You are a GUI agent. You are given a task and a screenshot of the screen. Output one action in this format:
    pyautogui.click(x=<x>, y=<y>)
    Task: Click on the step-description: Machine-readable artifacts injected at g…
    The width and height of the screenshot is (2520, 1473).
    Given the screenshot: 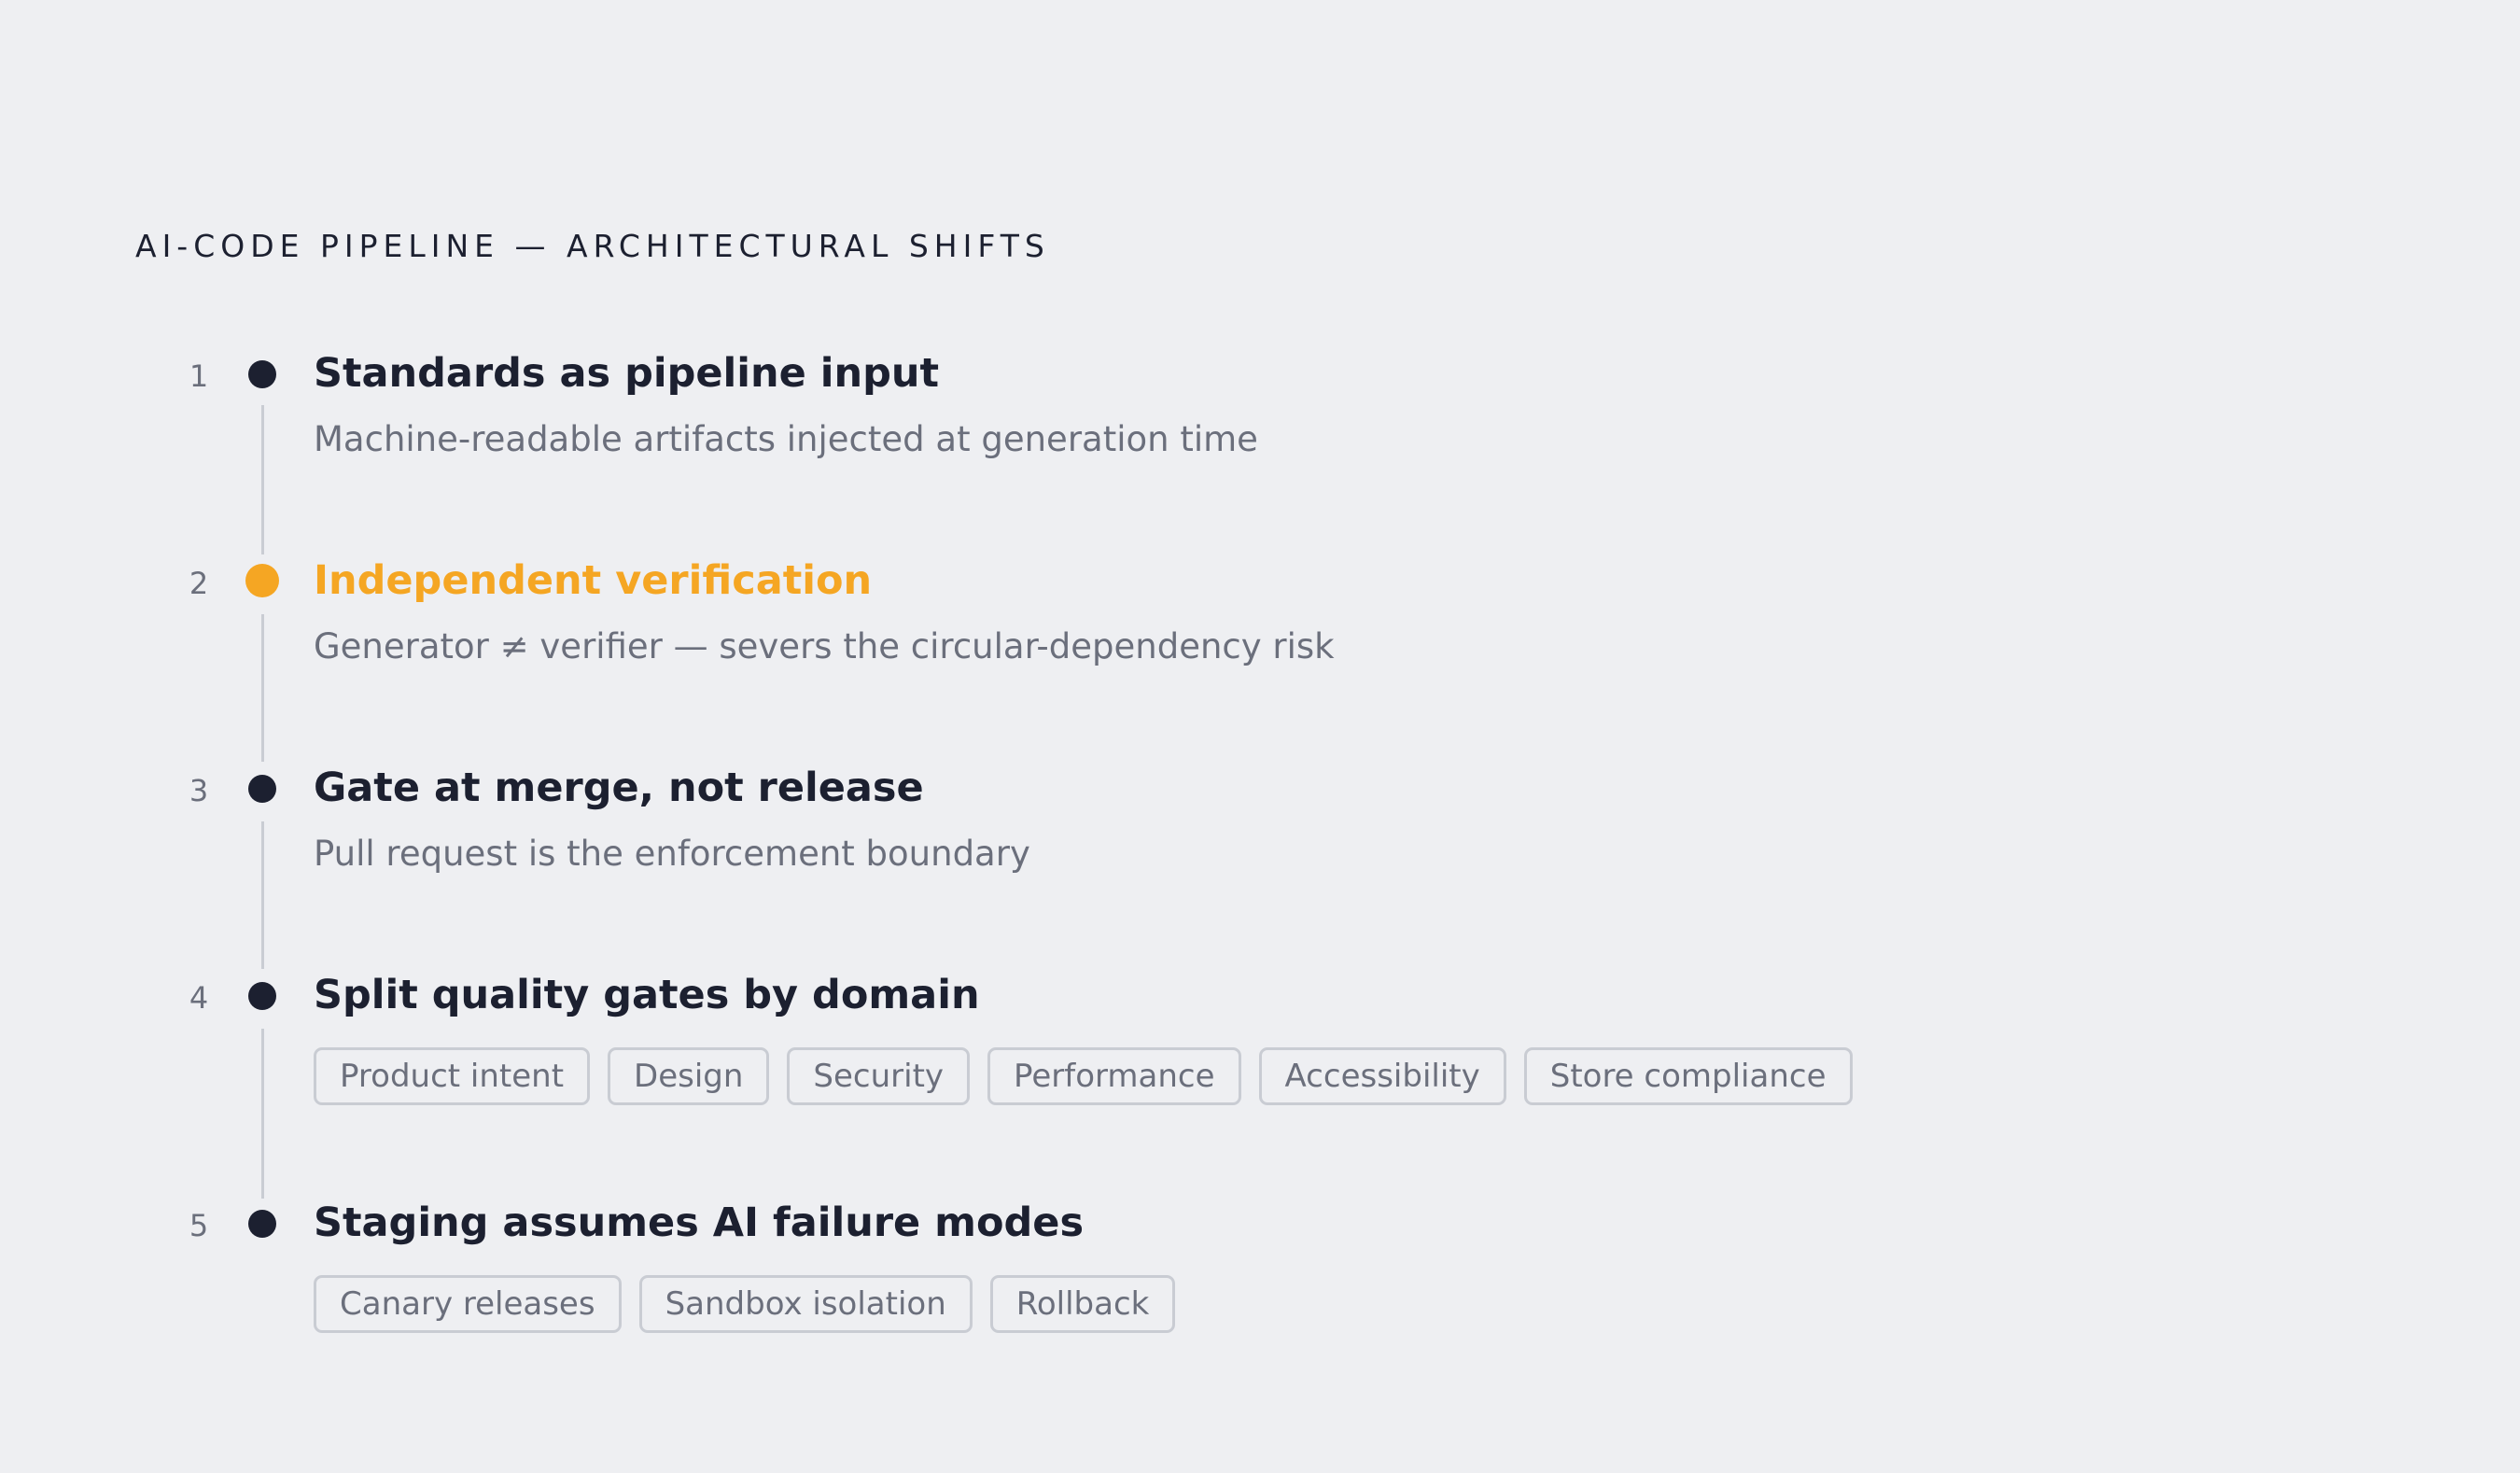 What is the action you would take?
    pyautogui.click(x=786, y=439)
    